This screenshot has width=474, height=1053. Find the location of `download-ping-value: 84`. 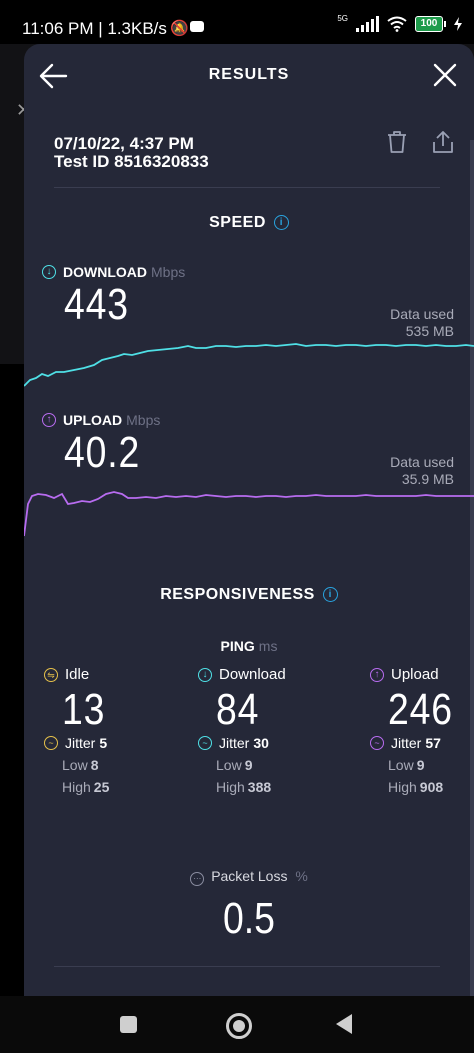

download-ping-value: 84 is located at coordinates (238, 709).